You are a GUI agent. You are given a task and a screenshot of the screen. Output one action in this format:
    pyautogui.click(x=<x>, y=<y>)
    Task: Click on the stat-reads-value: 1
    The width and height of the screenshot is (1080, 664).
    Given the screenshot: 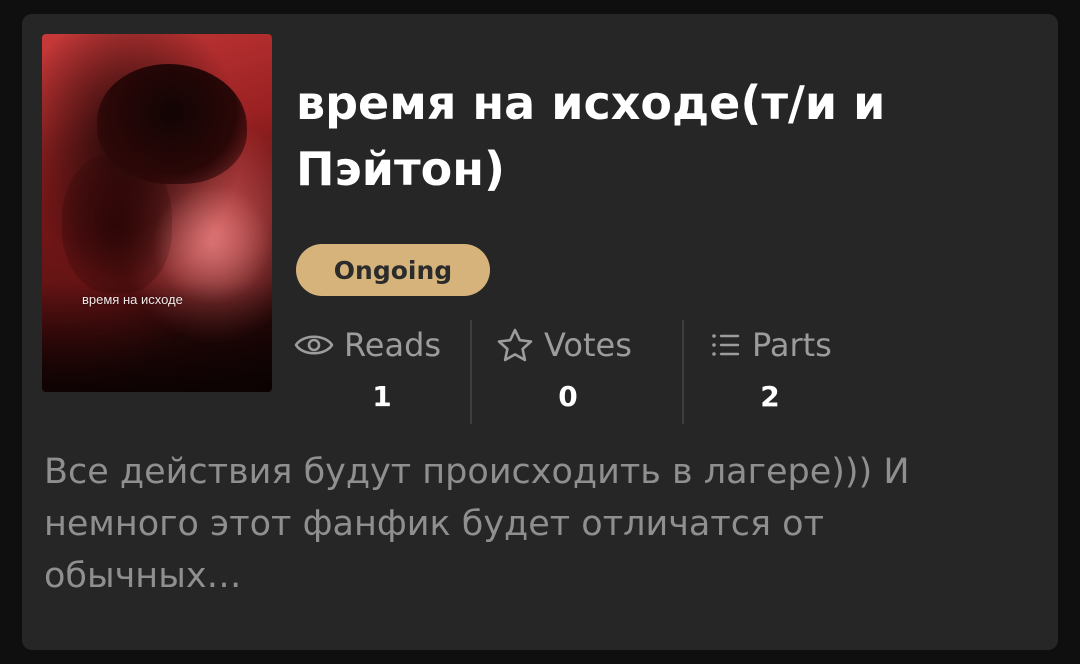 What is the action you would take?
    pyautogui.click(x=382, y=396)
    